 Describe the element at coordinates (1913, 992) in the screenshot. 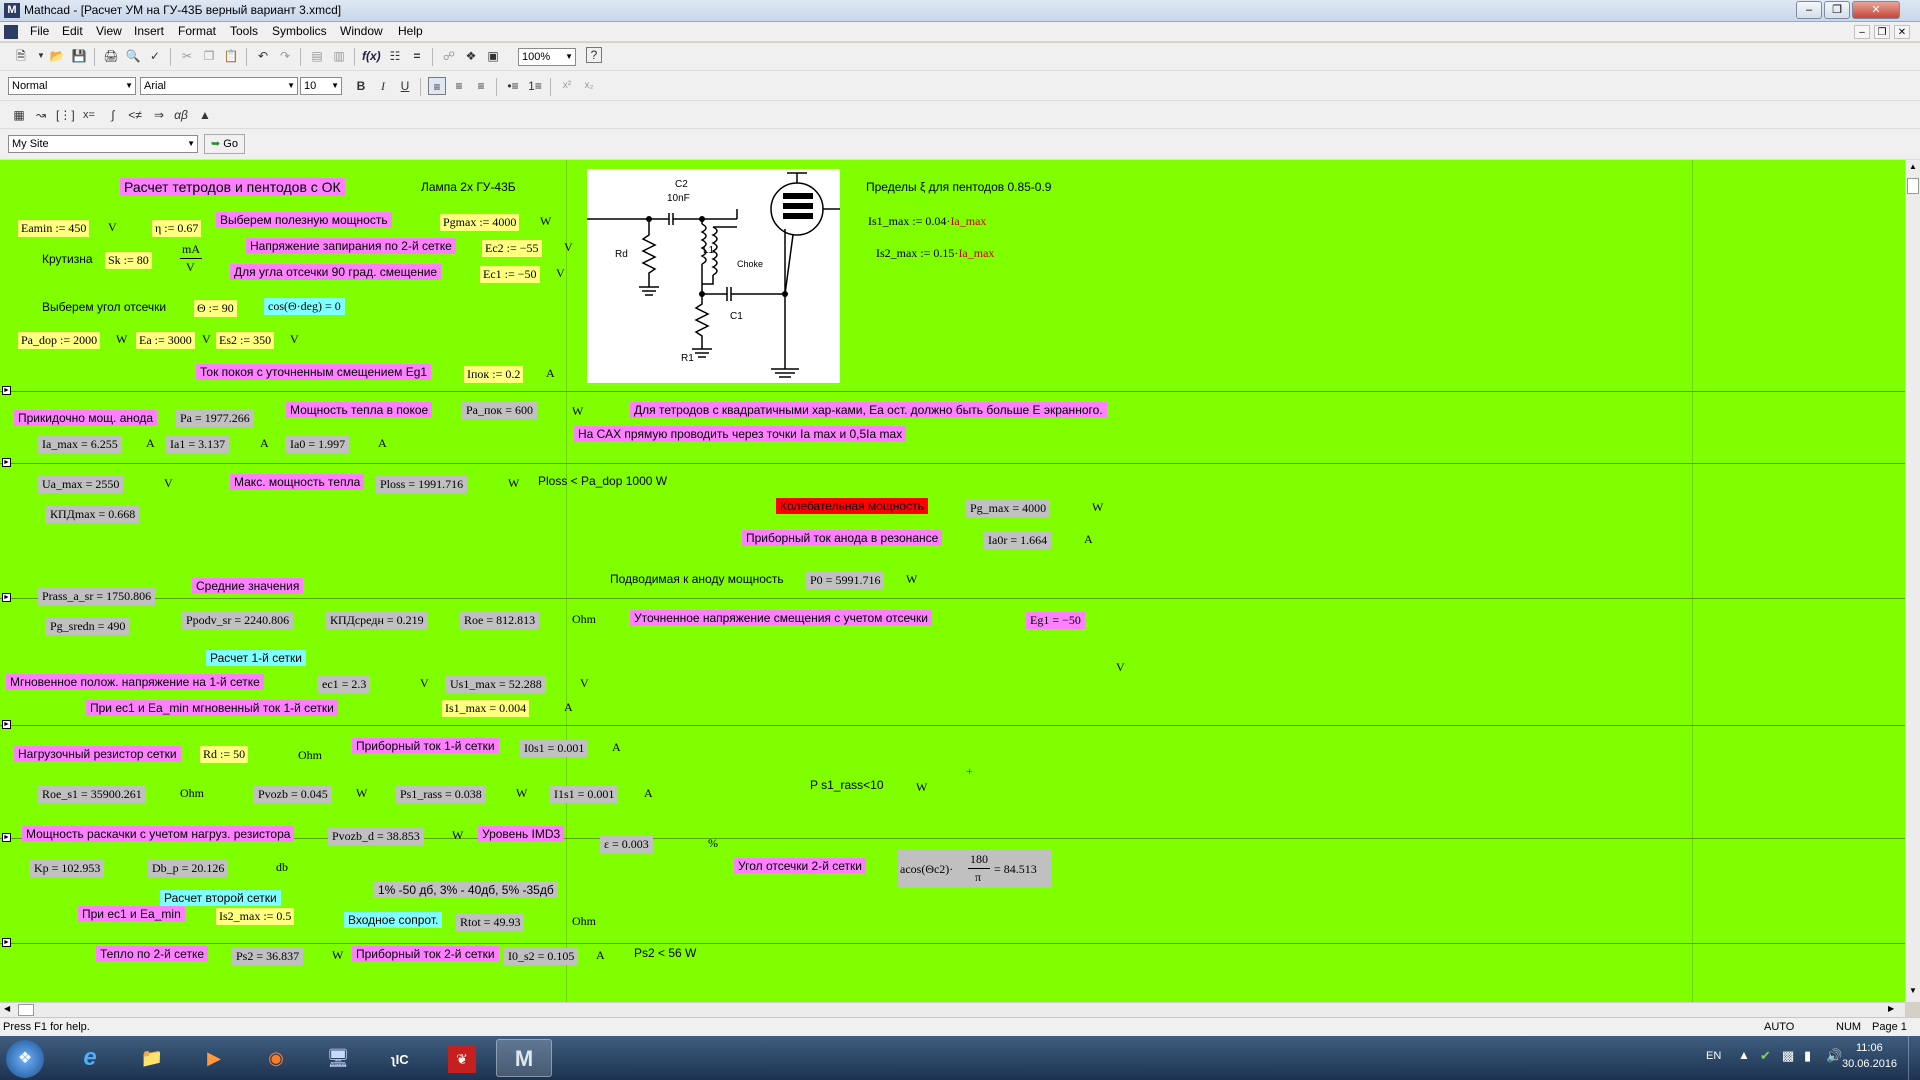

I see `scroll-down-icon: ▼` at that location.